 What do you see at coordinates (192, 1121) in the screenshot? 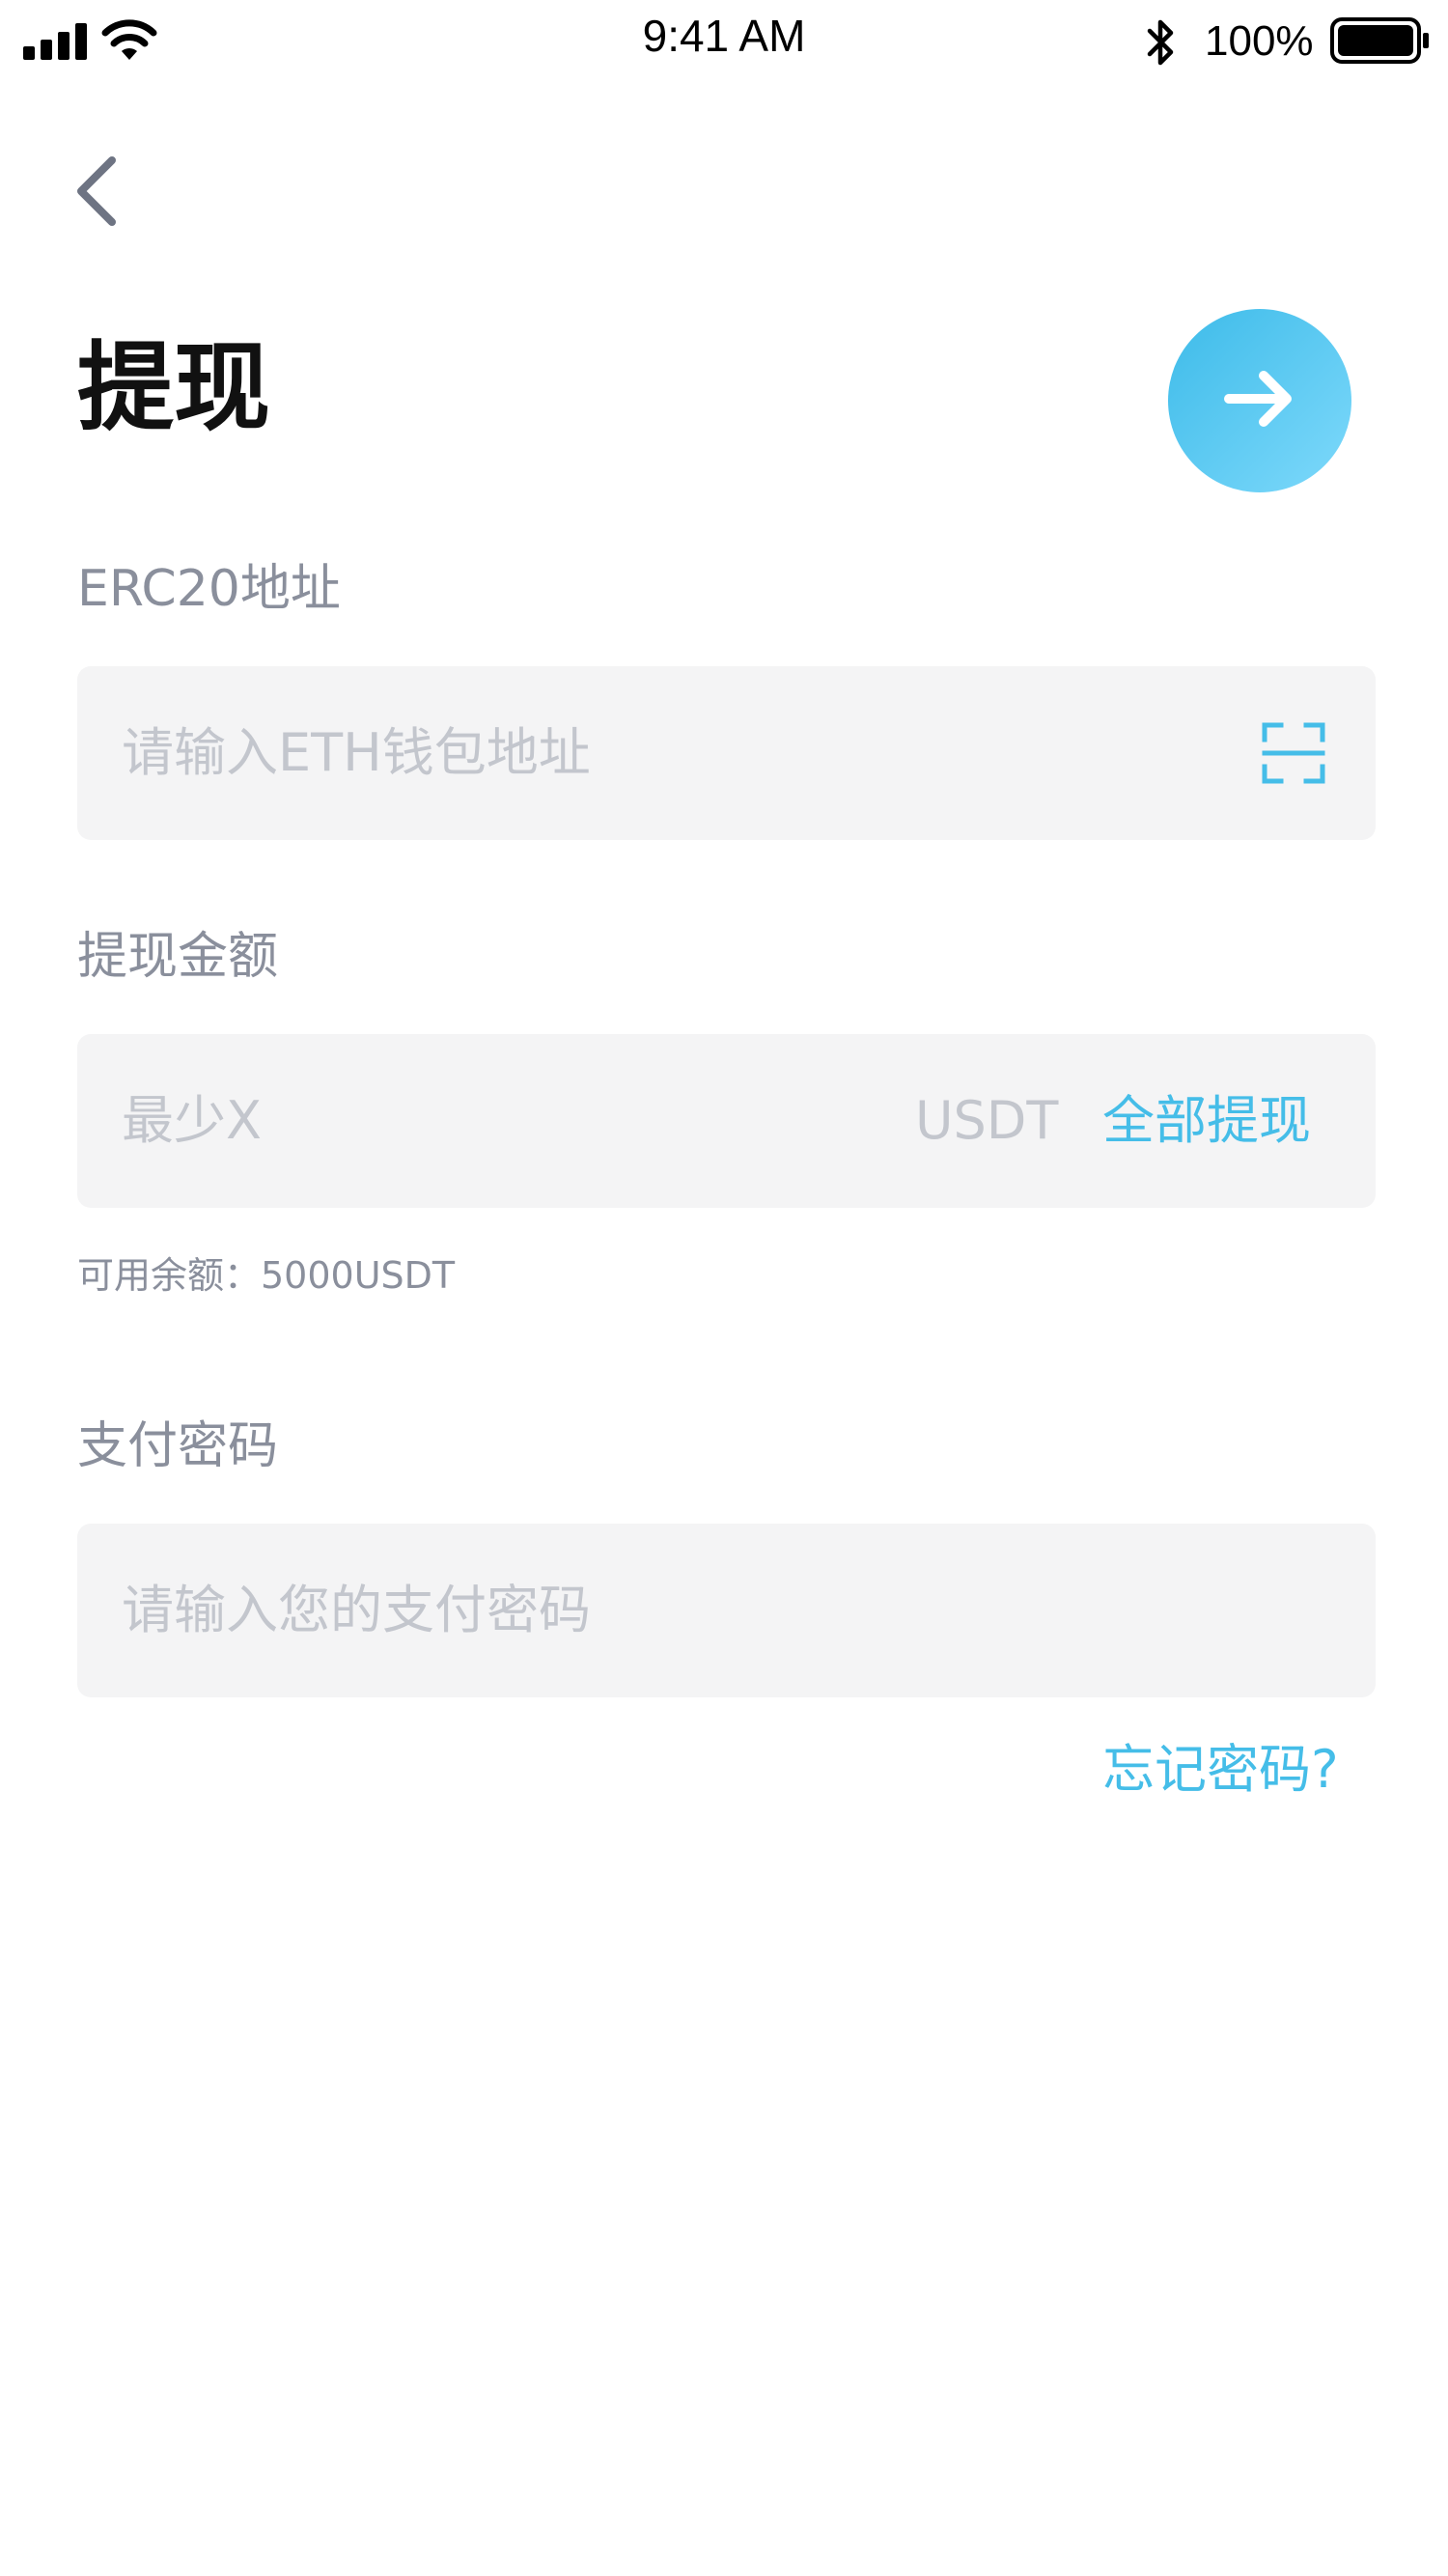
I see `amount-placeholder: 最少X` at bounding box center [192, 1121].